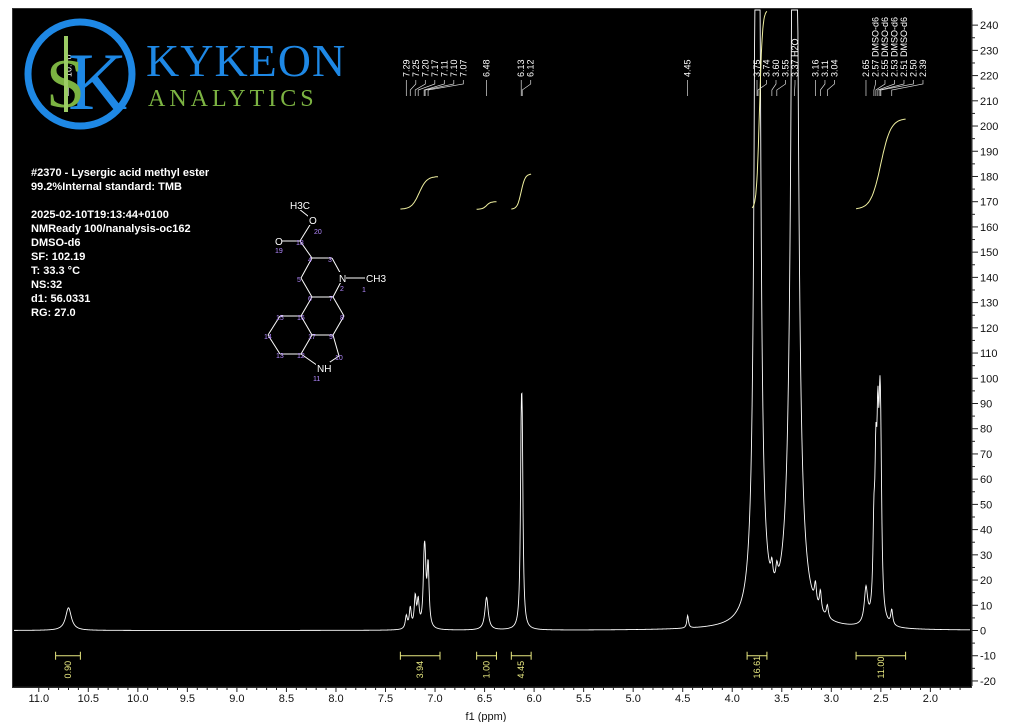 The height and width of the screenshot is (722, 1028). I want to click on atom-number-label: 16, so click(301, 318).